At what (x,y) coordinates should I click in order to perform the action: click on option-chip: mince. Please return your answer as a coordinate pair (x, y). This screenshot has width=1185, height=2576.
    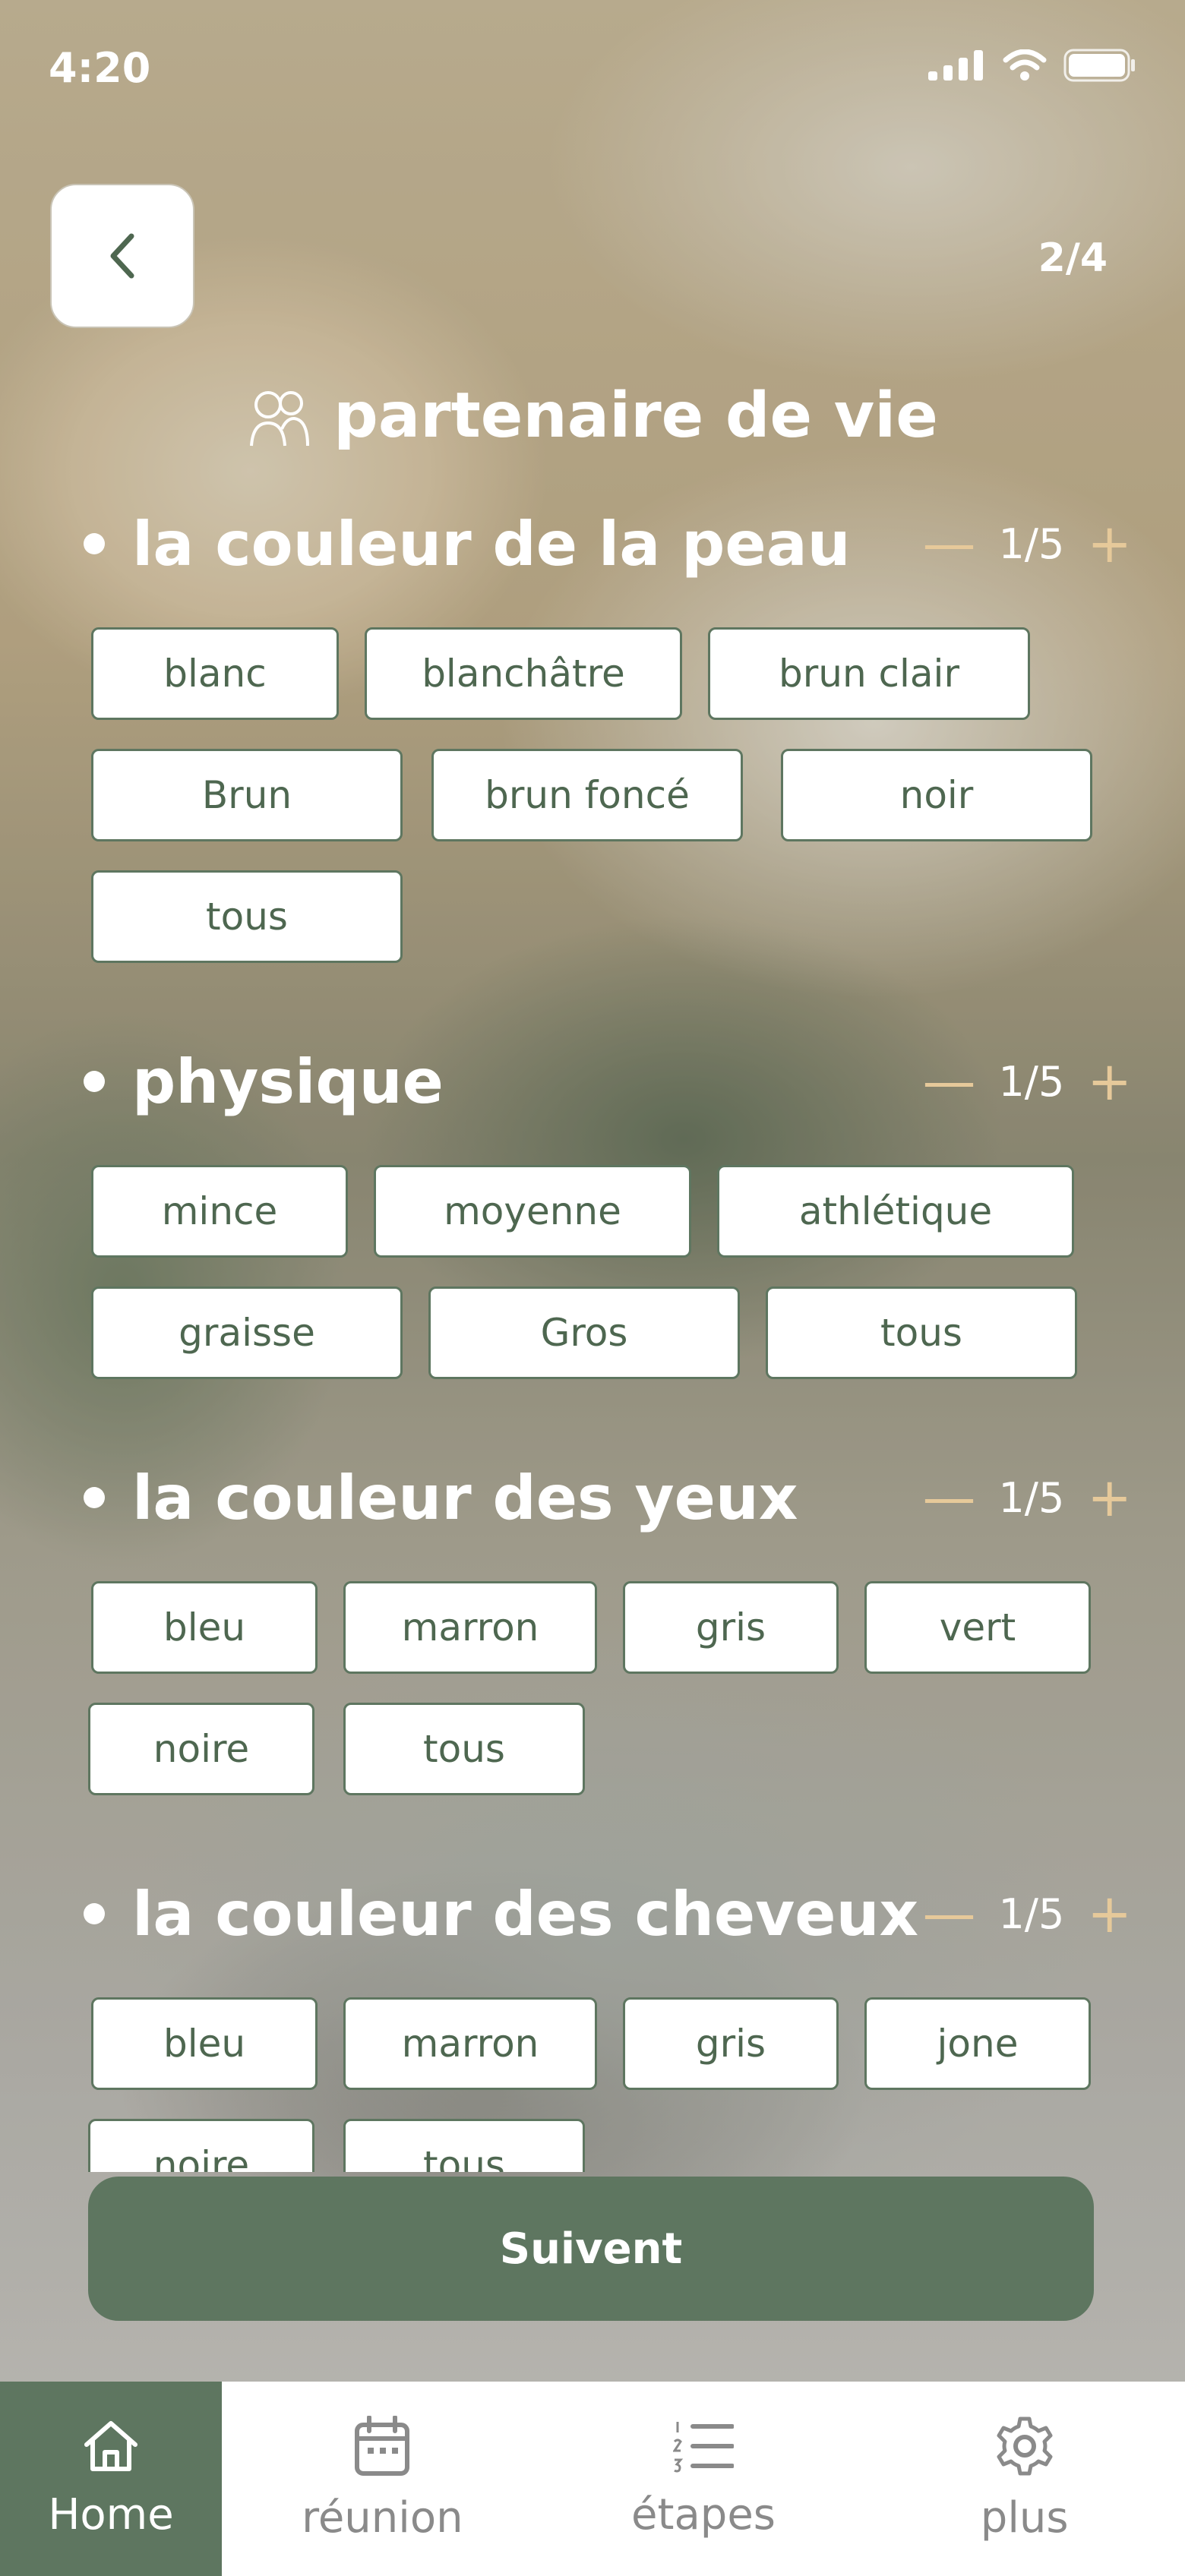
    Looking at the image, I should click on (219, 1211).